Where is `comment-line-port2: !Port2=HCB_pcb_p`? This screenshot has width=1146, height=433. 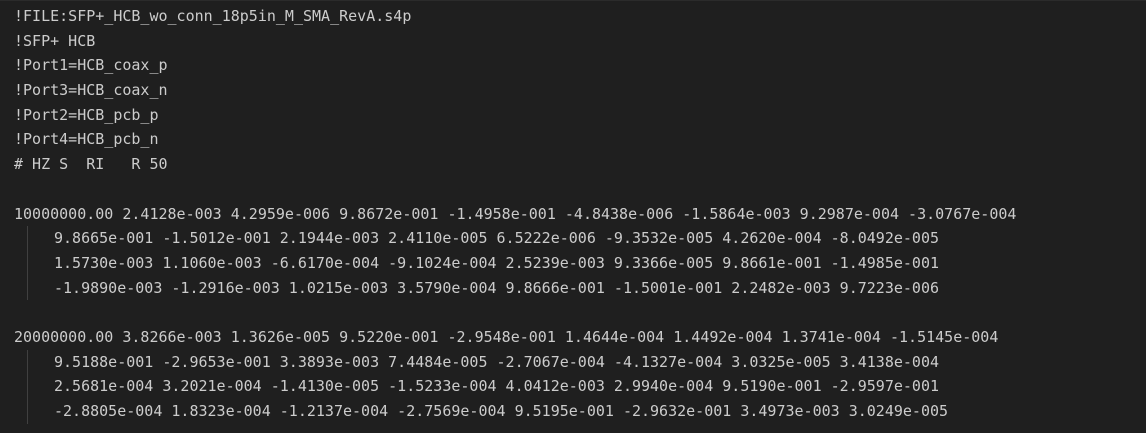
comment-line-port2: !Port2=HCB_pcb_p is located at coordinates (580, 115).